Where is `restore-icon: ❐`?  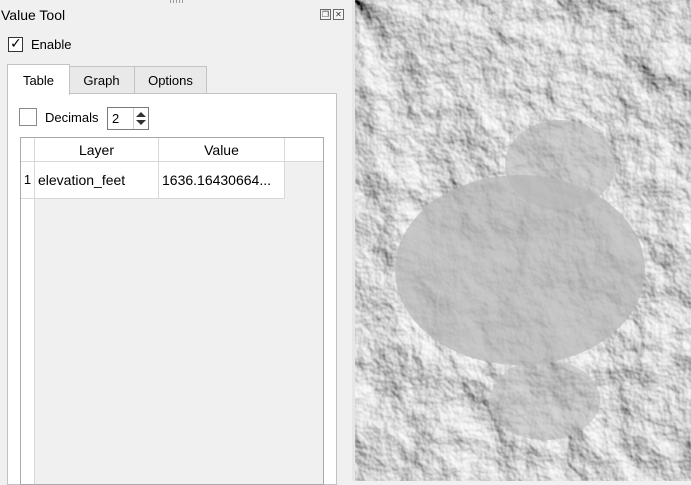 restore-icon: ❐ is located at coordinates (325, 14).